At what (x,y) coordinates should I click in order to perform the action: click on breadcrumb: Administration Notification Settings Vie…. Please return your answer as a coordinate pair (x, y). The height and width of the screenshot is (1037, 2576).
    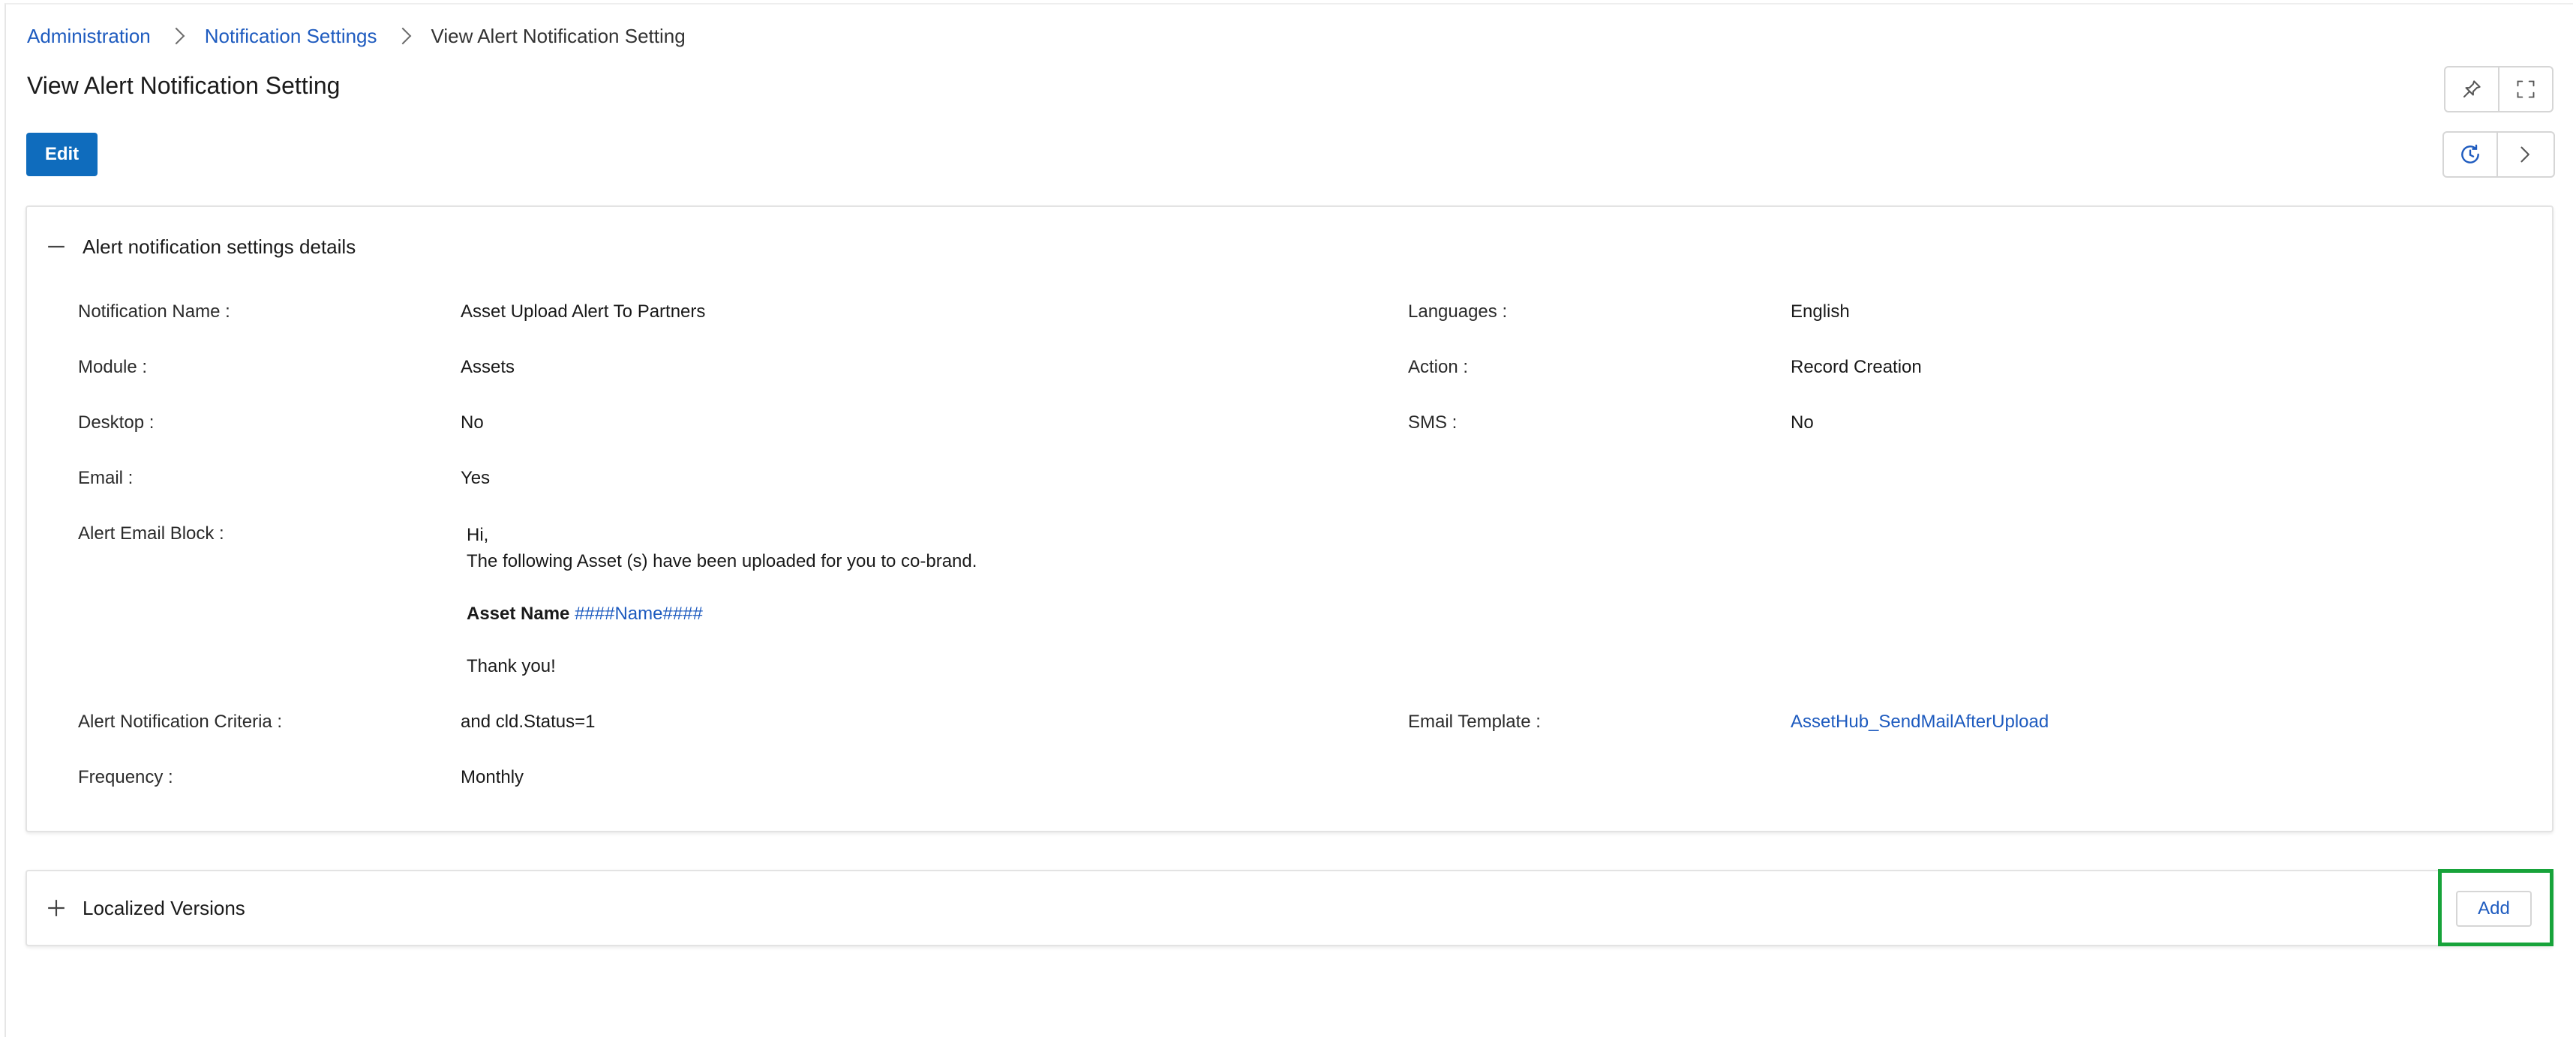
    Looking at the image, I should click on (356, 35).